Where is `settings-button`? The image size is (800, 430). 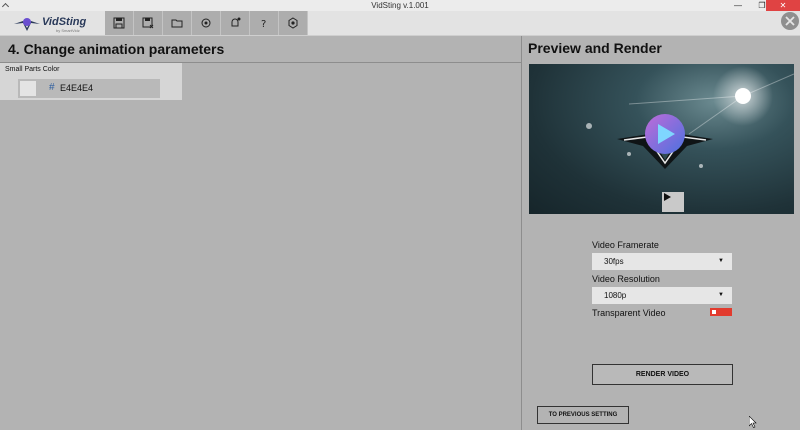
settings-button is located at coordinates (206, 23).